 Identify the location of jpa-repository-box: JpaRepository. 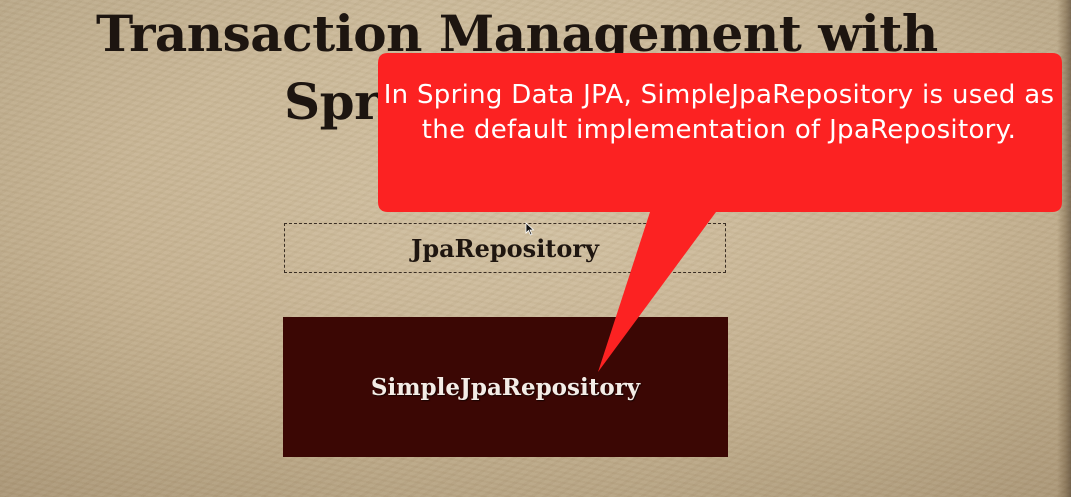
(505, 248).